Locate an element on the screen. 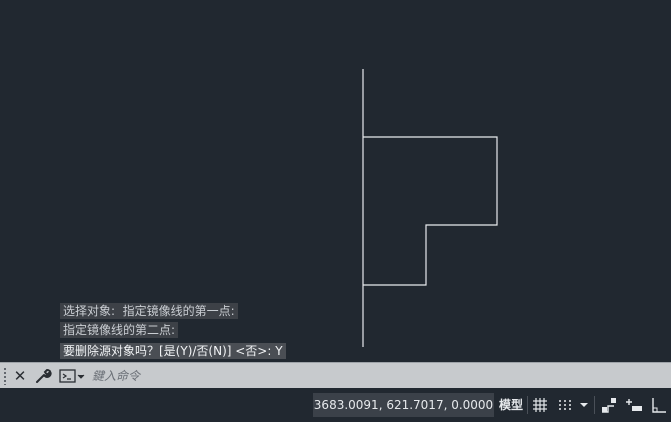  close-icon: ✕ is located at coordinates (20, 376).